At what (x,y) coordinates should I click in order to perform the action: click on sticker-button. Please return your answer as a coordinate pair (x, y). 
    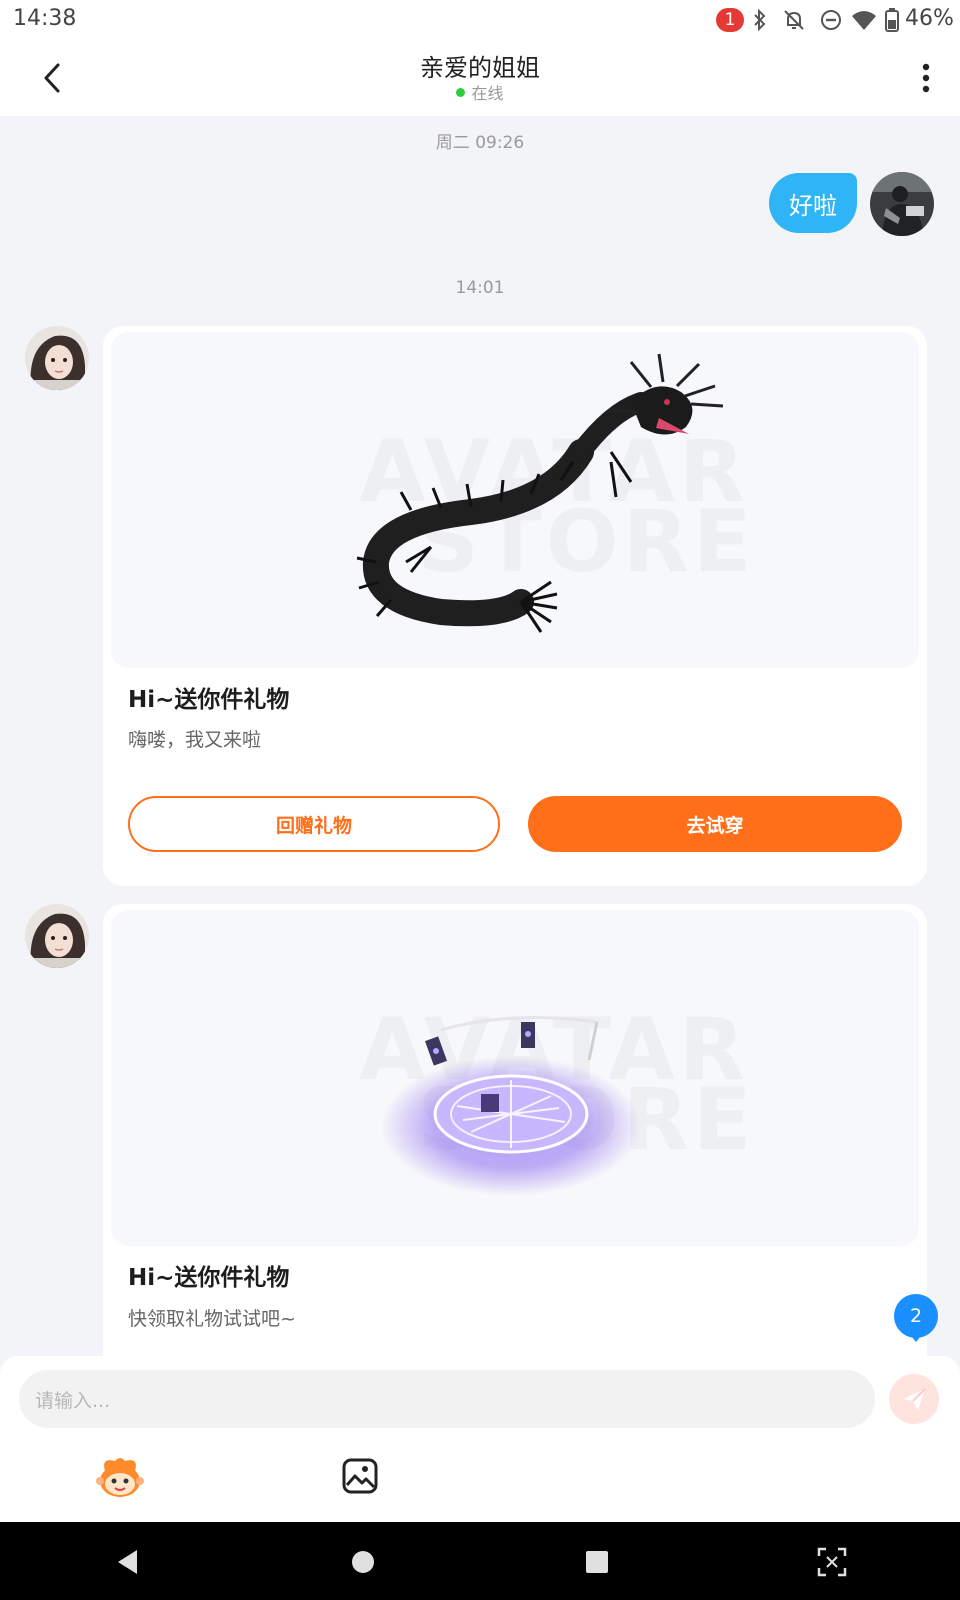
    Looking at the image, I should click on (120, 1476).